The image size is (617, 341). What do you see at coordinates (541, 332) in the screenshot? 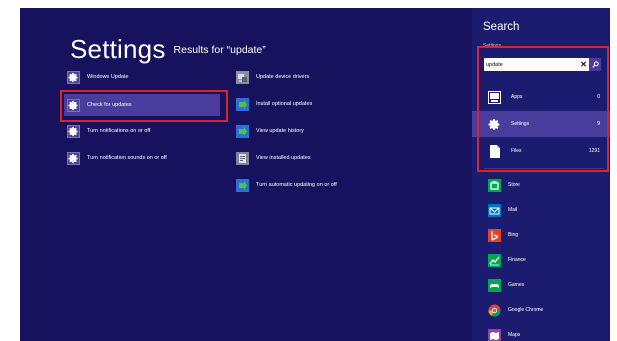
I see `app-maps: Maps` at bounding box center [541, 332].